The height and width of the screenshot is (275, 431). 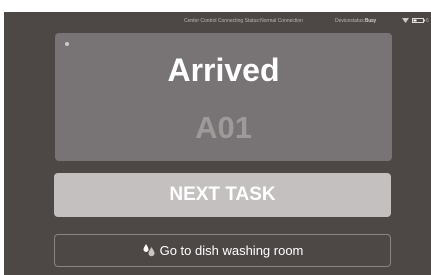 What do you see at coordinates (149, 250) in the screenshot?
I see `water-drops-icon` at bounding box center [149, 250].